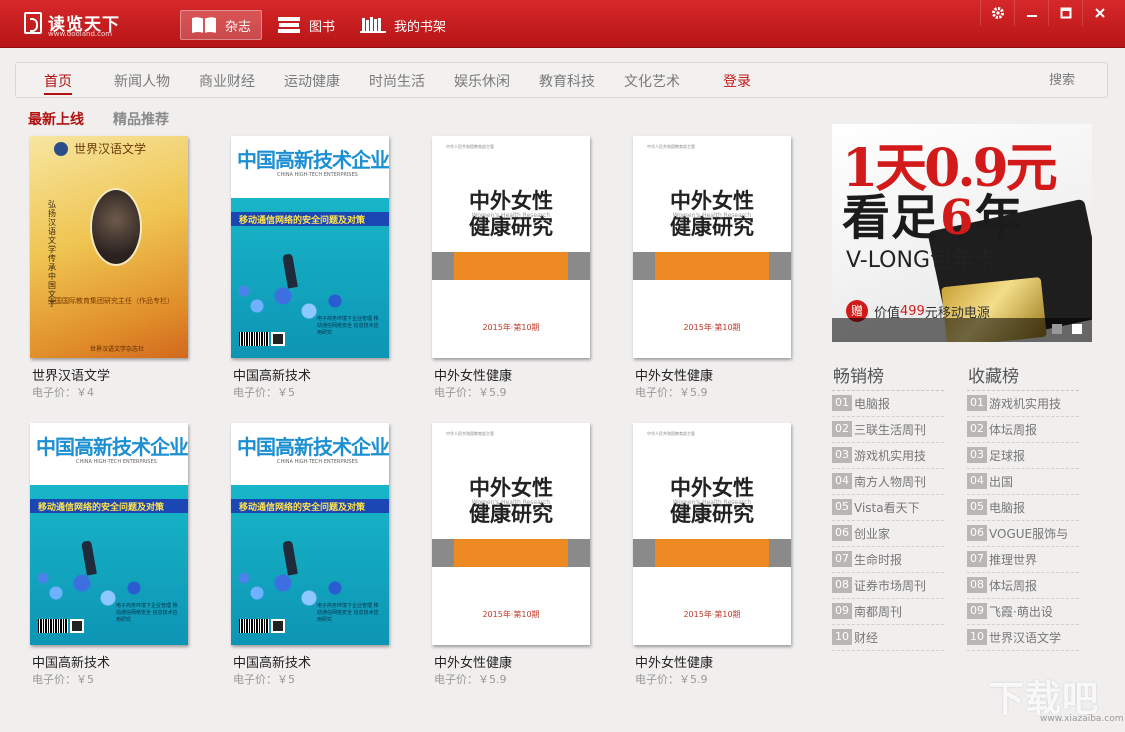 This screenshot has height=732, width=1125. I want to click on category-culture: 文化艺术, so click(652, 81).